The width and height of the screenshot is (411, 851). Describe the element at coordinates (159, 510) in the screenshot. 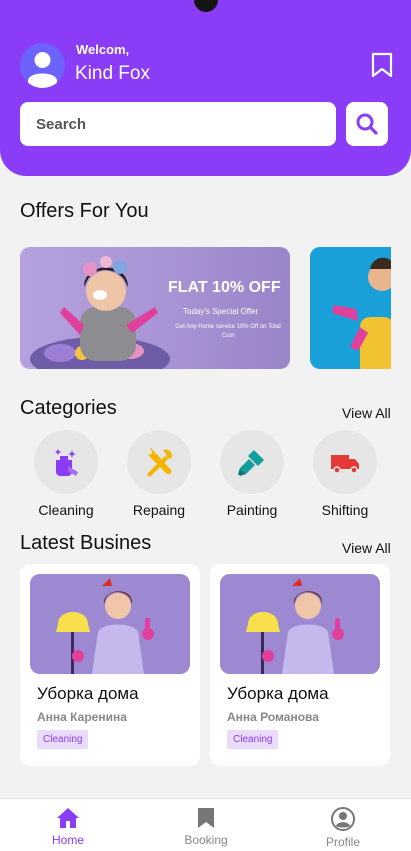

I see `category-label: Repaing` at that location.